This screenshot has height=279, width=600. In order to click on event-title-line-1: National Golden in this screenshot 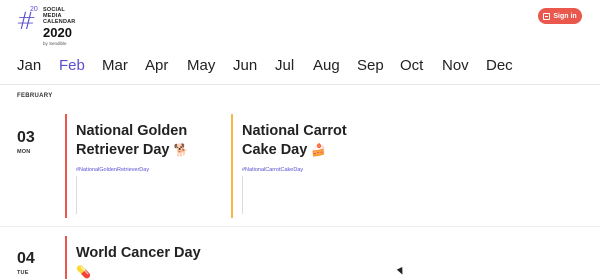, I will do `click(132, 131)`.